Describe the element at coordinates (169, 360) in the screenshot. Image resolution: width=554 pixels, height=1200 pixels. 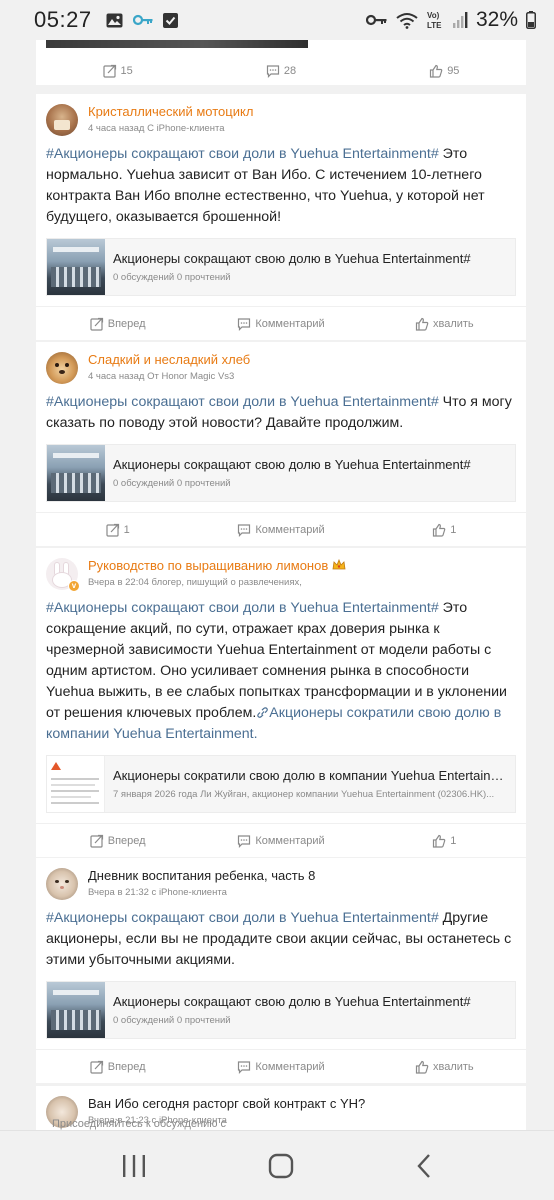
I see `username: Сладкий и несладкий хлеб` at that location.